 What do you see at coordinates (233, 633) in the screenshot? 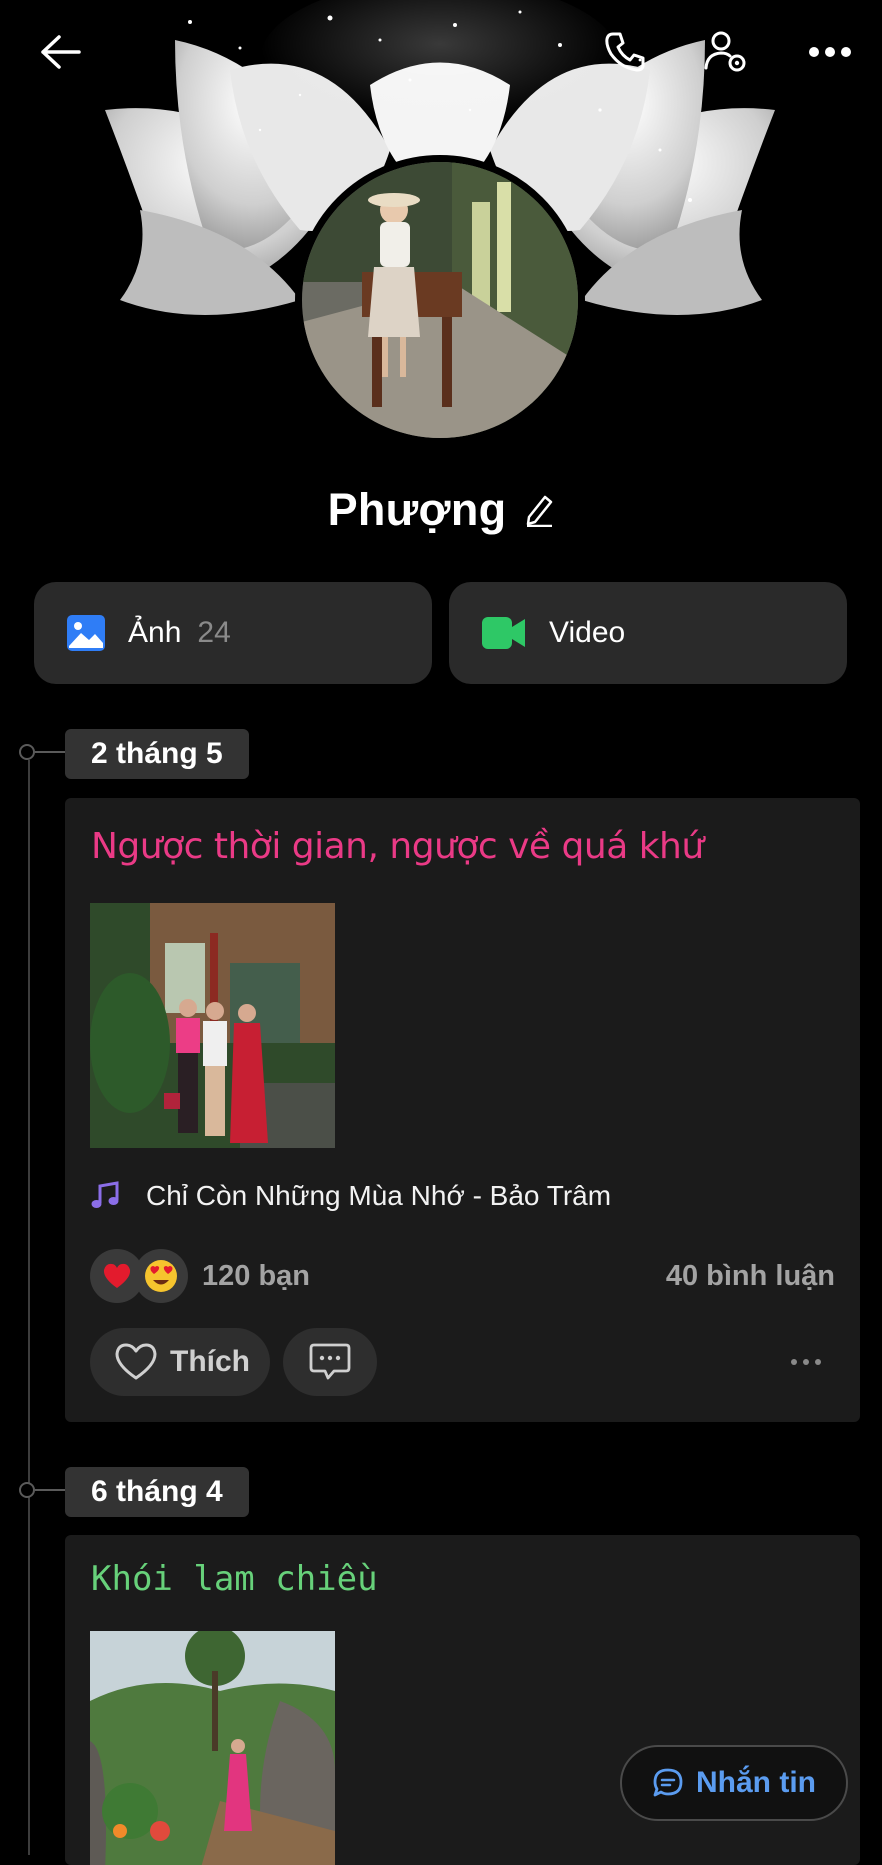
I see `photos-button: Ảnh 24` at bounding box center [233, 633].